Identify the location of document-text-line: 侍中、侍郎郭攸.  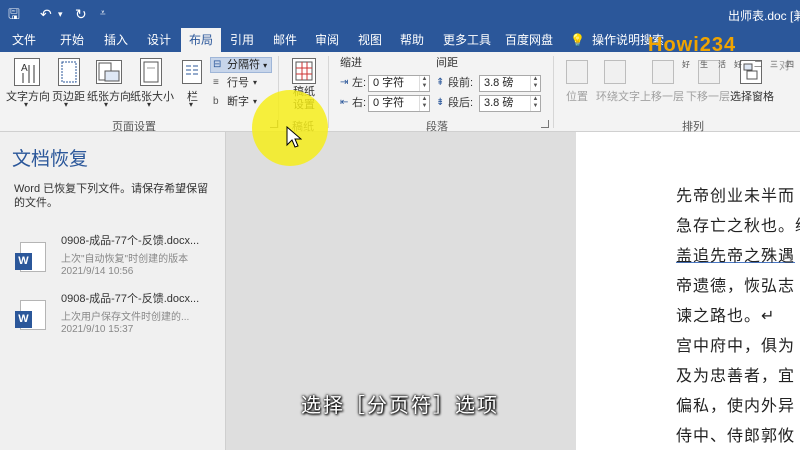
(736, 436).